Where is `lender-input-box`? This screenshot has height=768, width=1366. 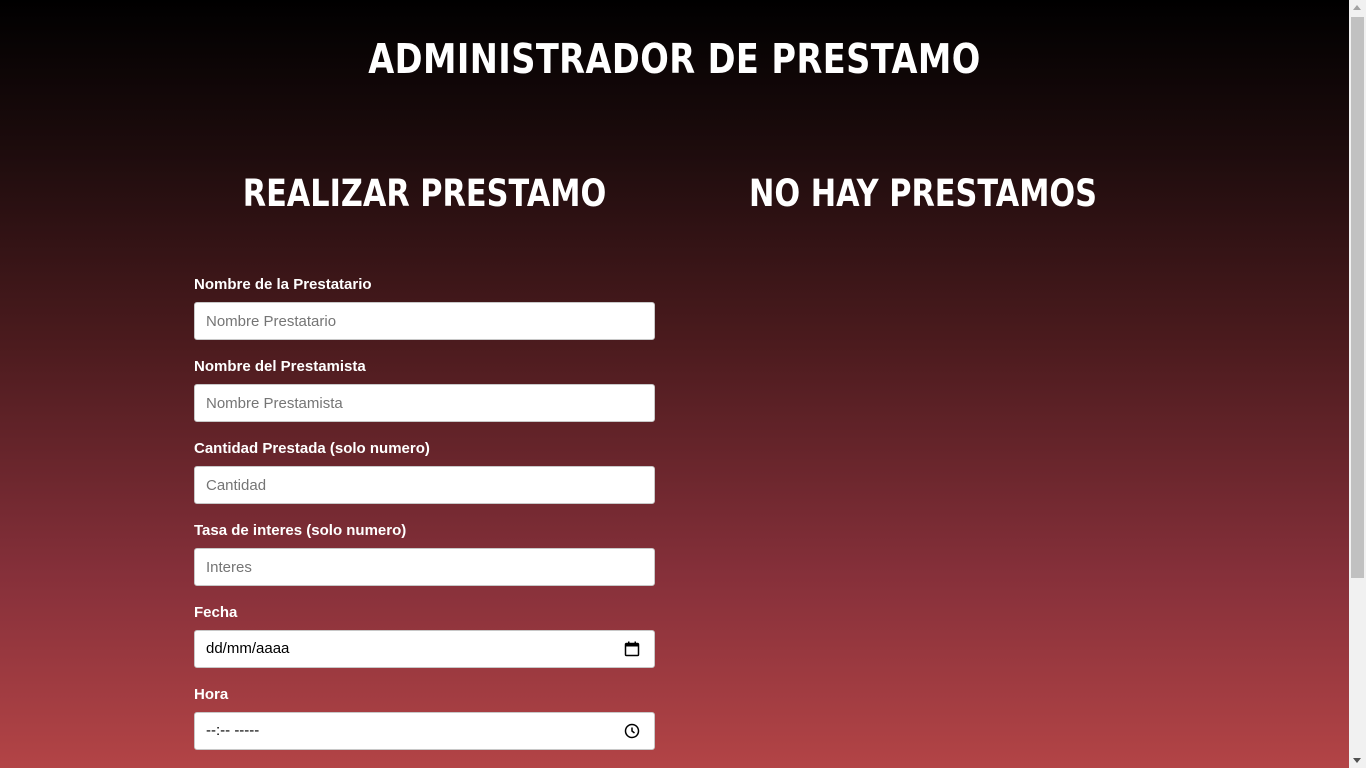 lender-input-box is located at coordinates (424, 403).